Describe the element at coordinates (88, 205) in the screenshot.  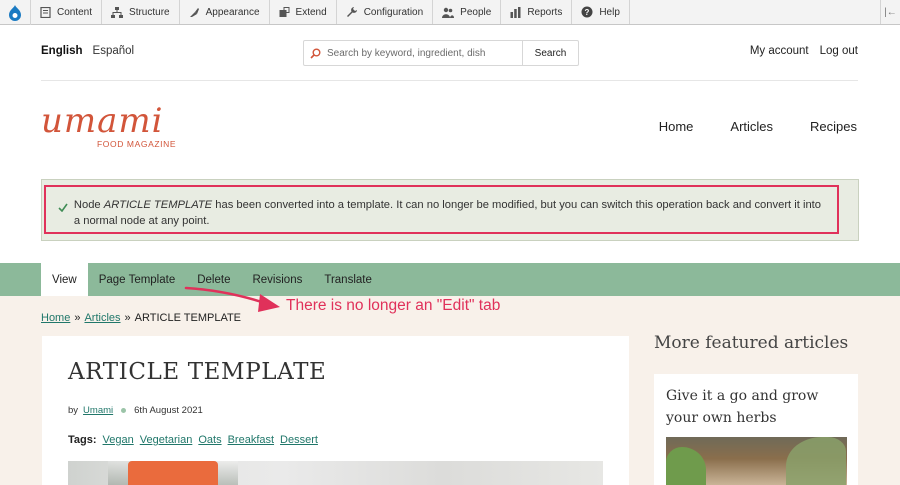
I see `message-prefix: Node` at that location.